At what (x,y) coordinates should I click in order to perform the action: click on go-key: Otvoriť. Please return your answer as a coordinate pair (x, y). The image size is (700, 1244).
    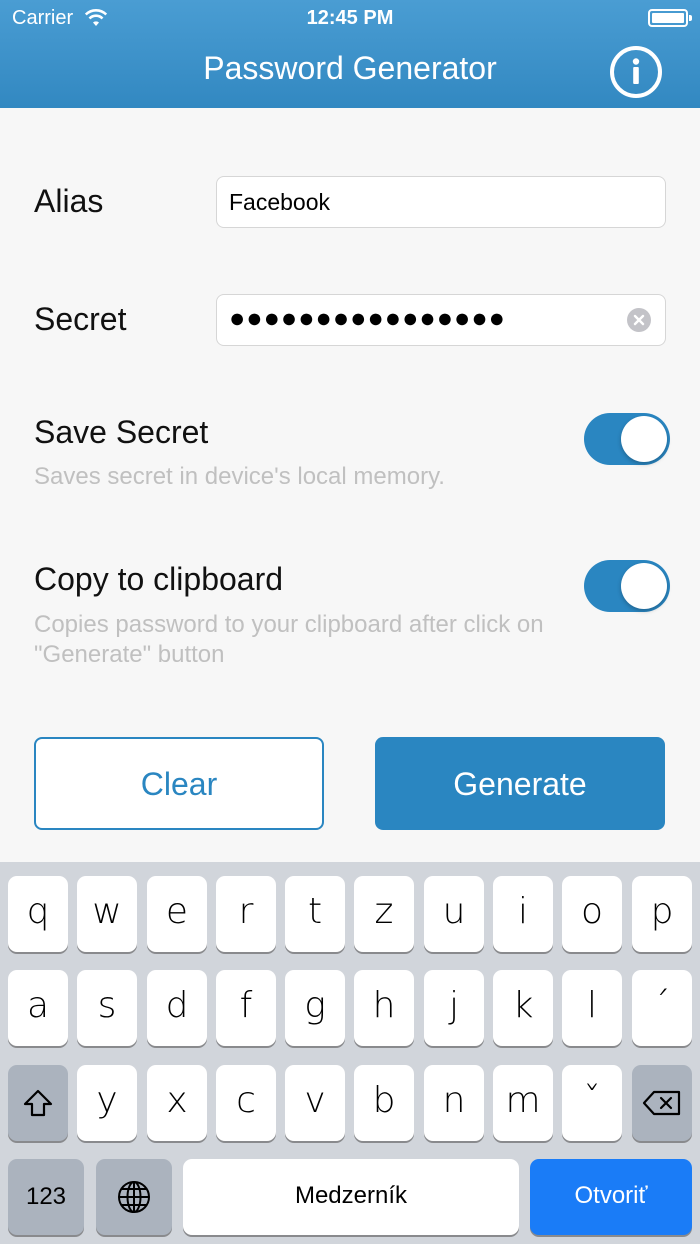
    Looking at the image, I should click on (611, 1197).